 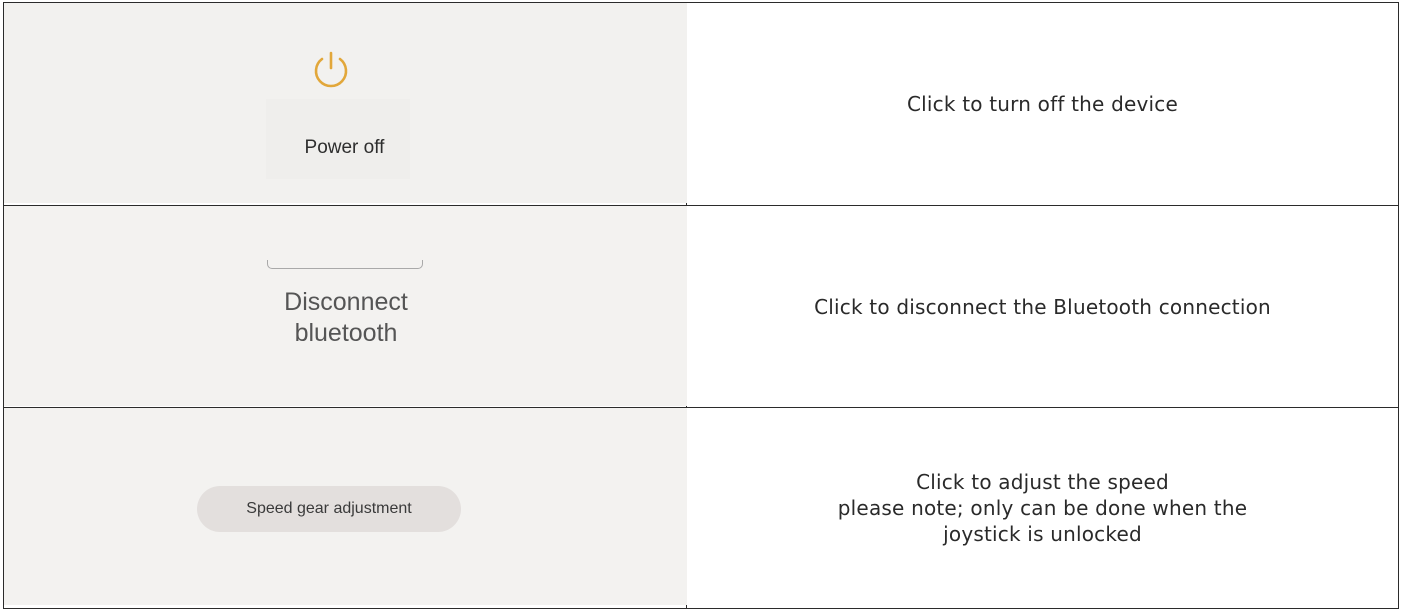 I want to click on power-icon, so click(x=331, y=71).